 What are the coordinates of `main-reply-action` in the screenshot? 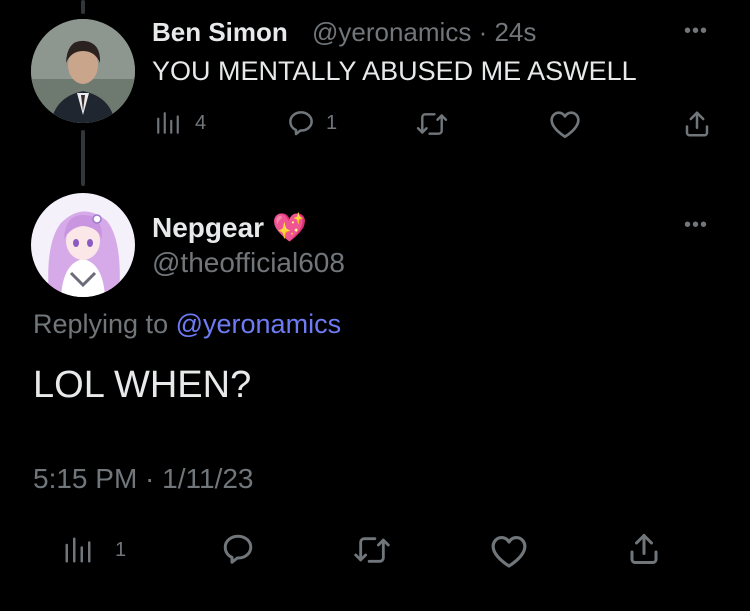 It's located at (238, 549).